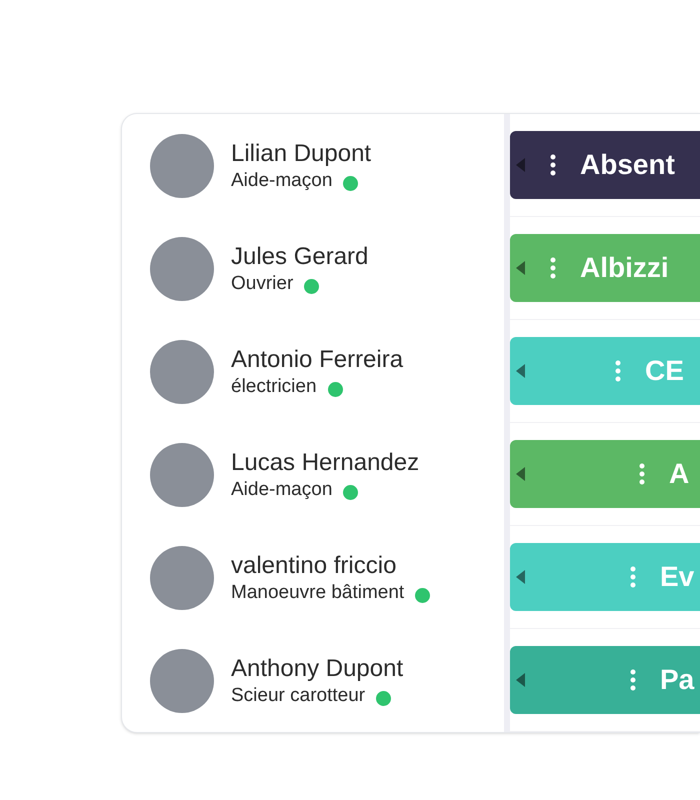 The image size is (700, 800). Describe the element at coordinates (314, 565) in the screenshot. I see `employee-name: valentino friccio` at that location.